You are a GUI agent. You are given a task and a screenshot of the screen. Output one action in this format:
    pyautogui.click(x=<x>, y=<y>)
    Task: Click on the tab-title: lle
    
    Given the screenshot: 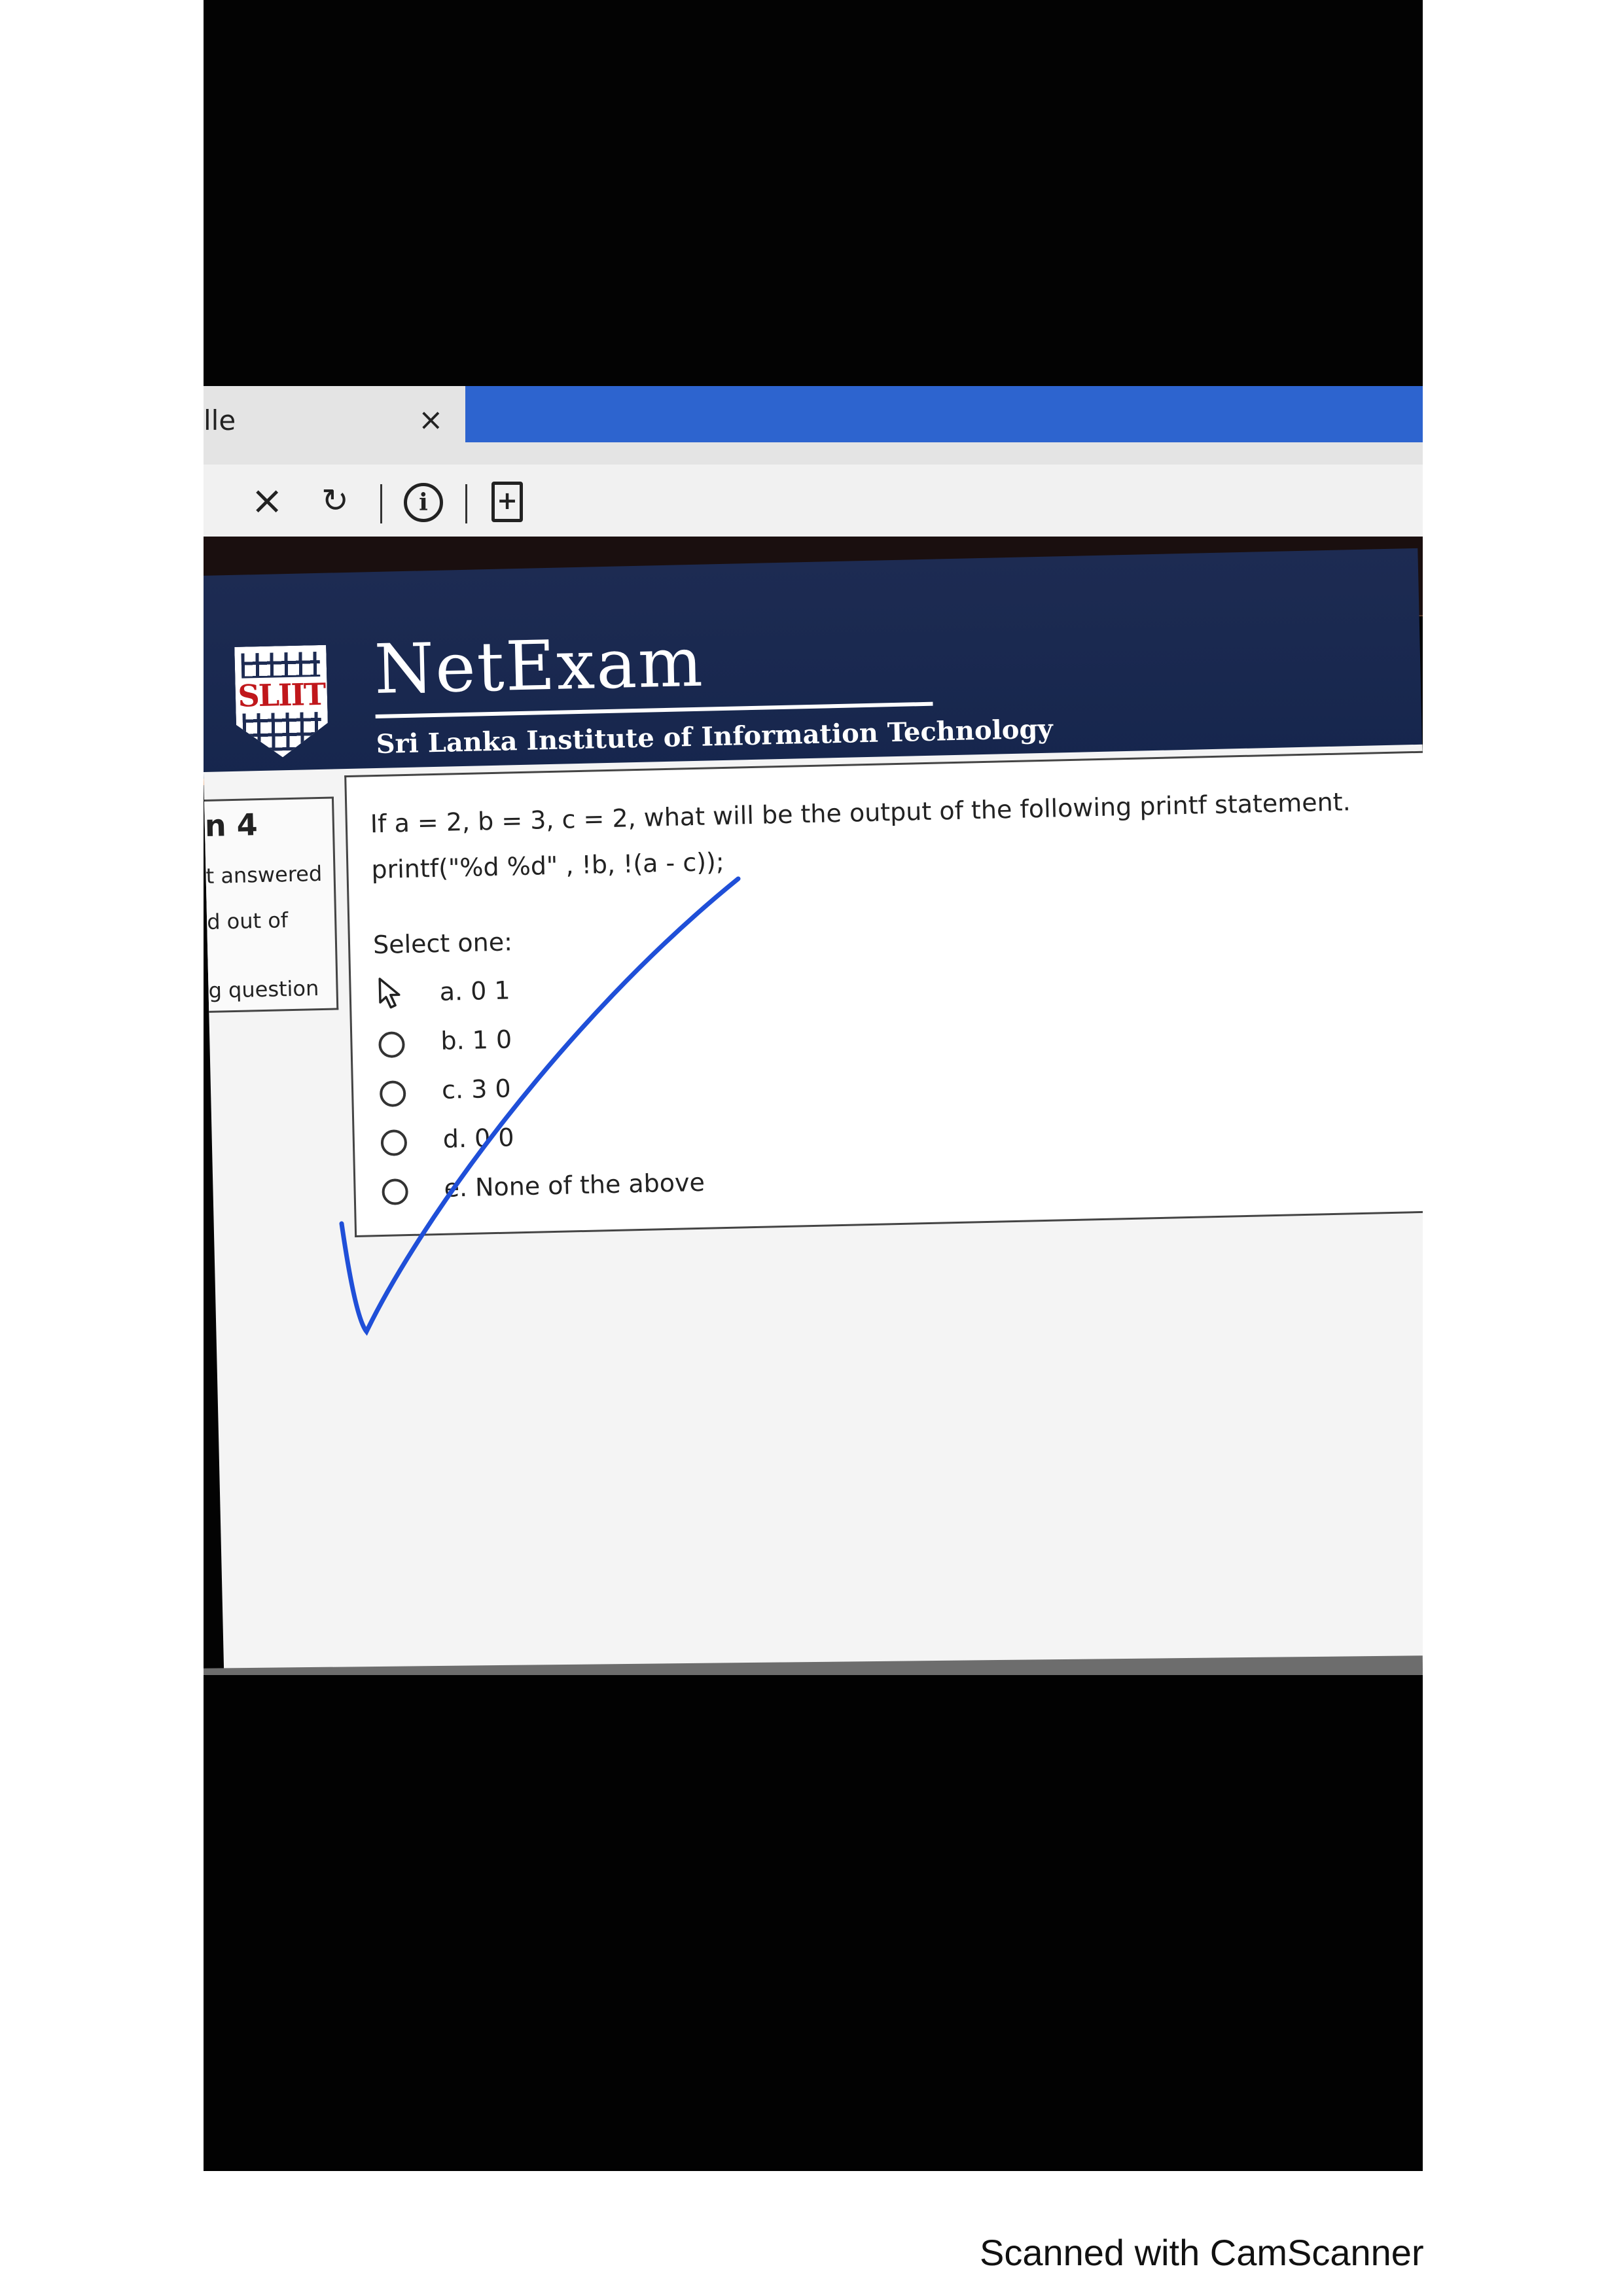 What is the action you would take?
    pyautogui.click(x=220, y=420)
    